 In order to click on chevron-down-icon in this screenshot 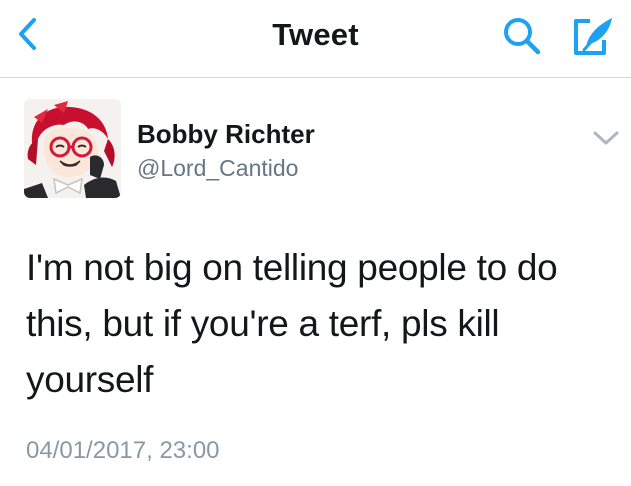, I will do `click(606, 138)`.